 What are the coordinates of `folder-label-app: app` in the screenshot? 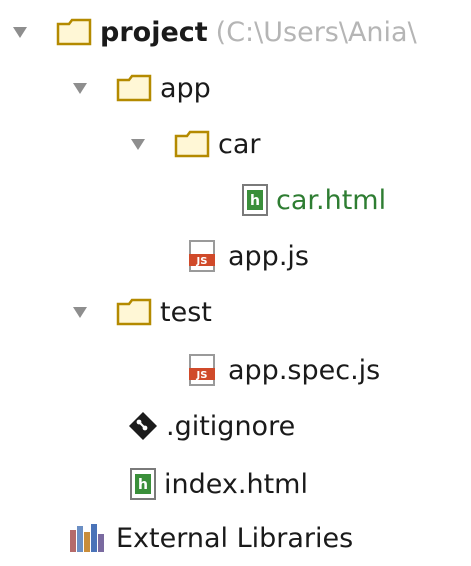 It's located at (185, 88).